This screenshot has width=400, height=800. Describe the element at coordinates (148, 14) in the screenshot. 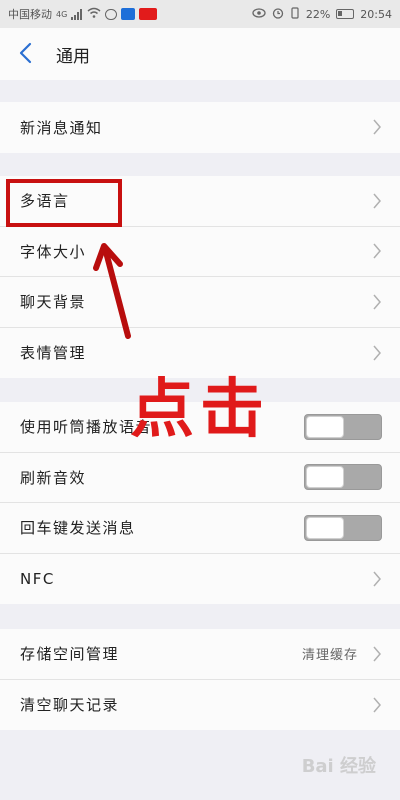

I see `app-notification-icon-red` at that location.